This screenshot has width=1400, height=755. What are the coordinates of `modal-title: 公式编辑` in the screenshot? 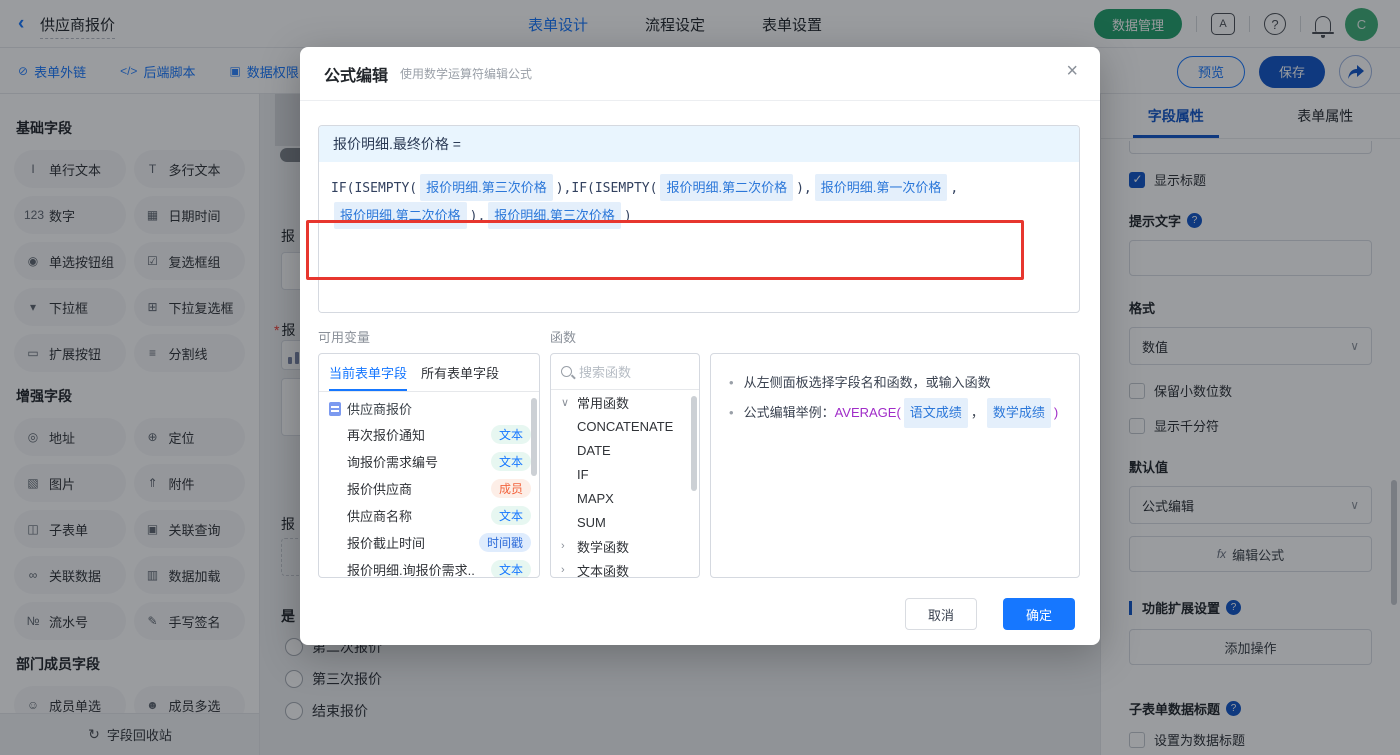 It's located at (356, 76).